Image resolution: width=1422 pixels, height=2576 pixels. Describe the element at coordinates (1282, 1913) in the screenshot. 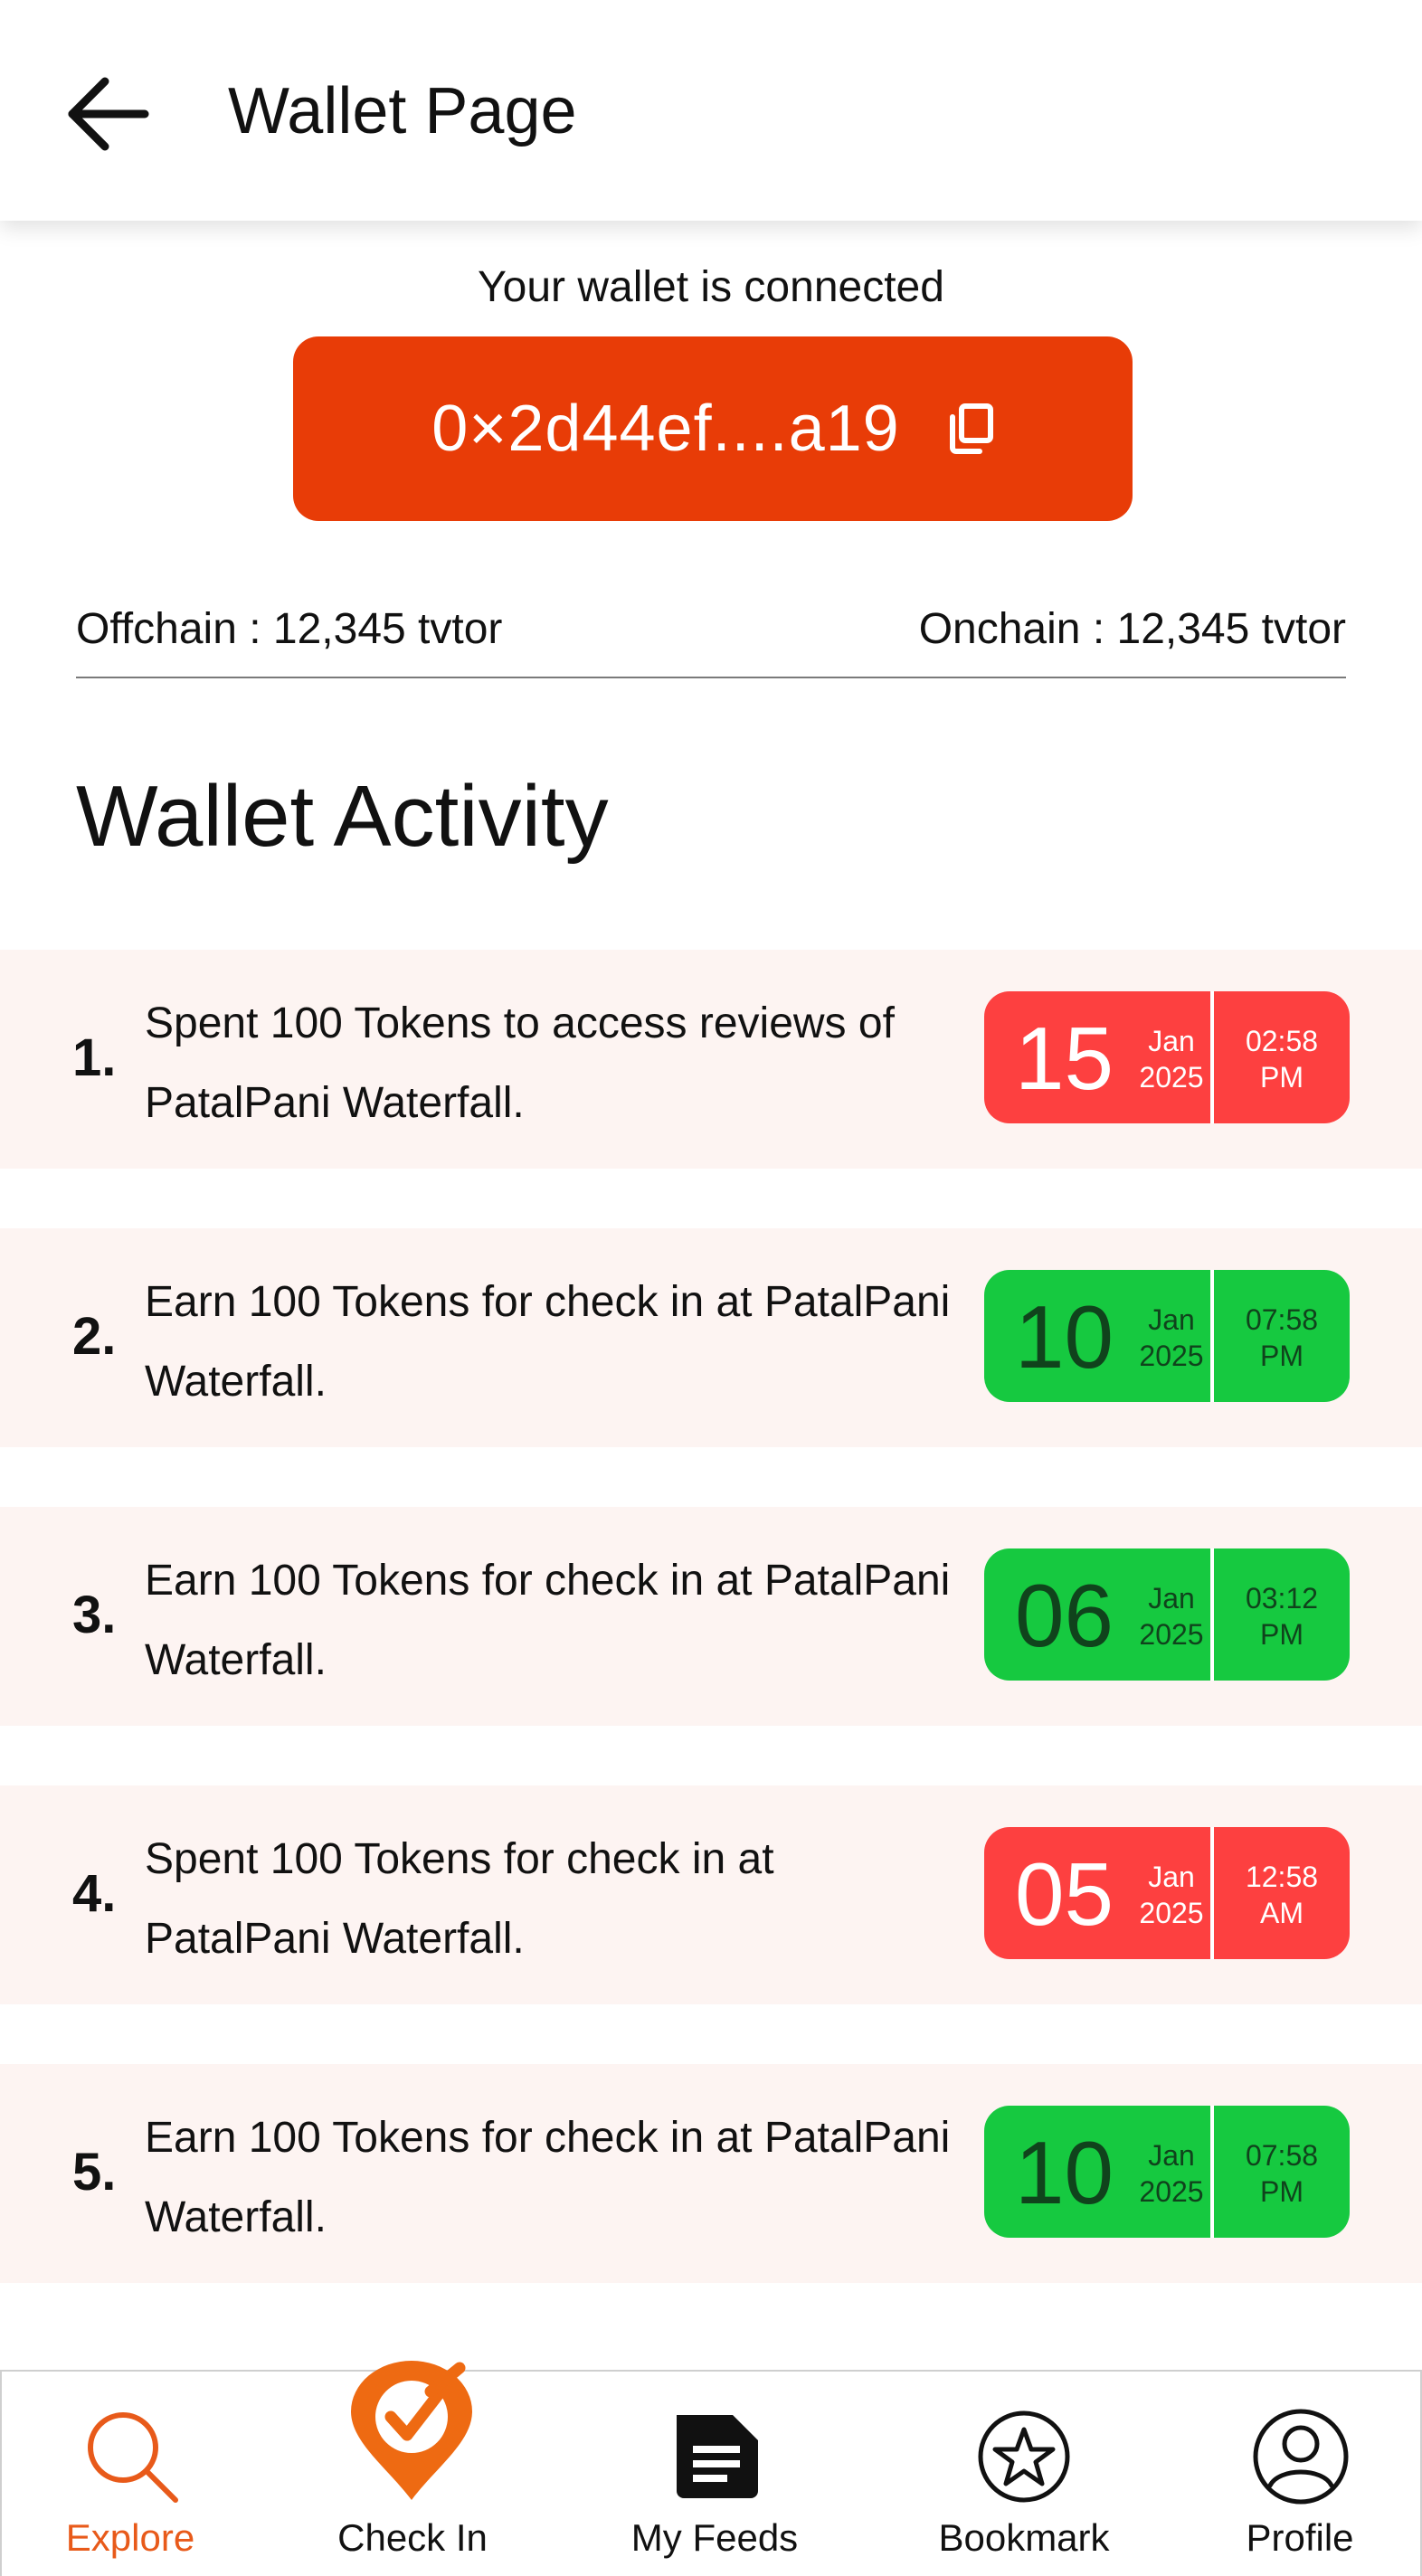

I see `badge-ampm: AM` at that location.